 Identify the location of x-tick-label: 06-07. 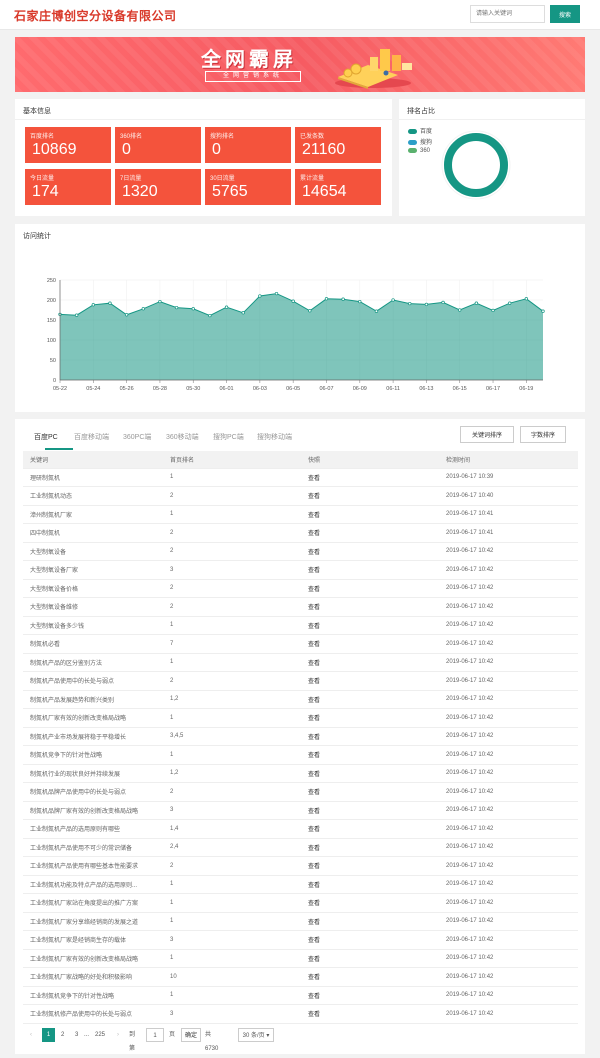
(326, 389).